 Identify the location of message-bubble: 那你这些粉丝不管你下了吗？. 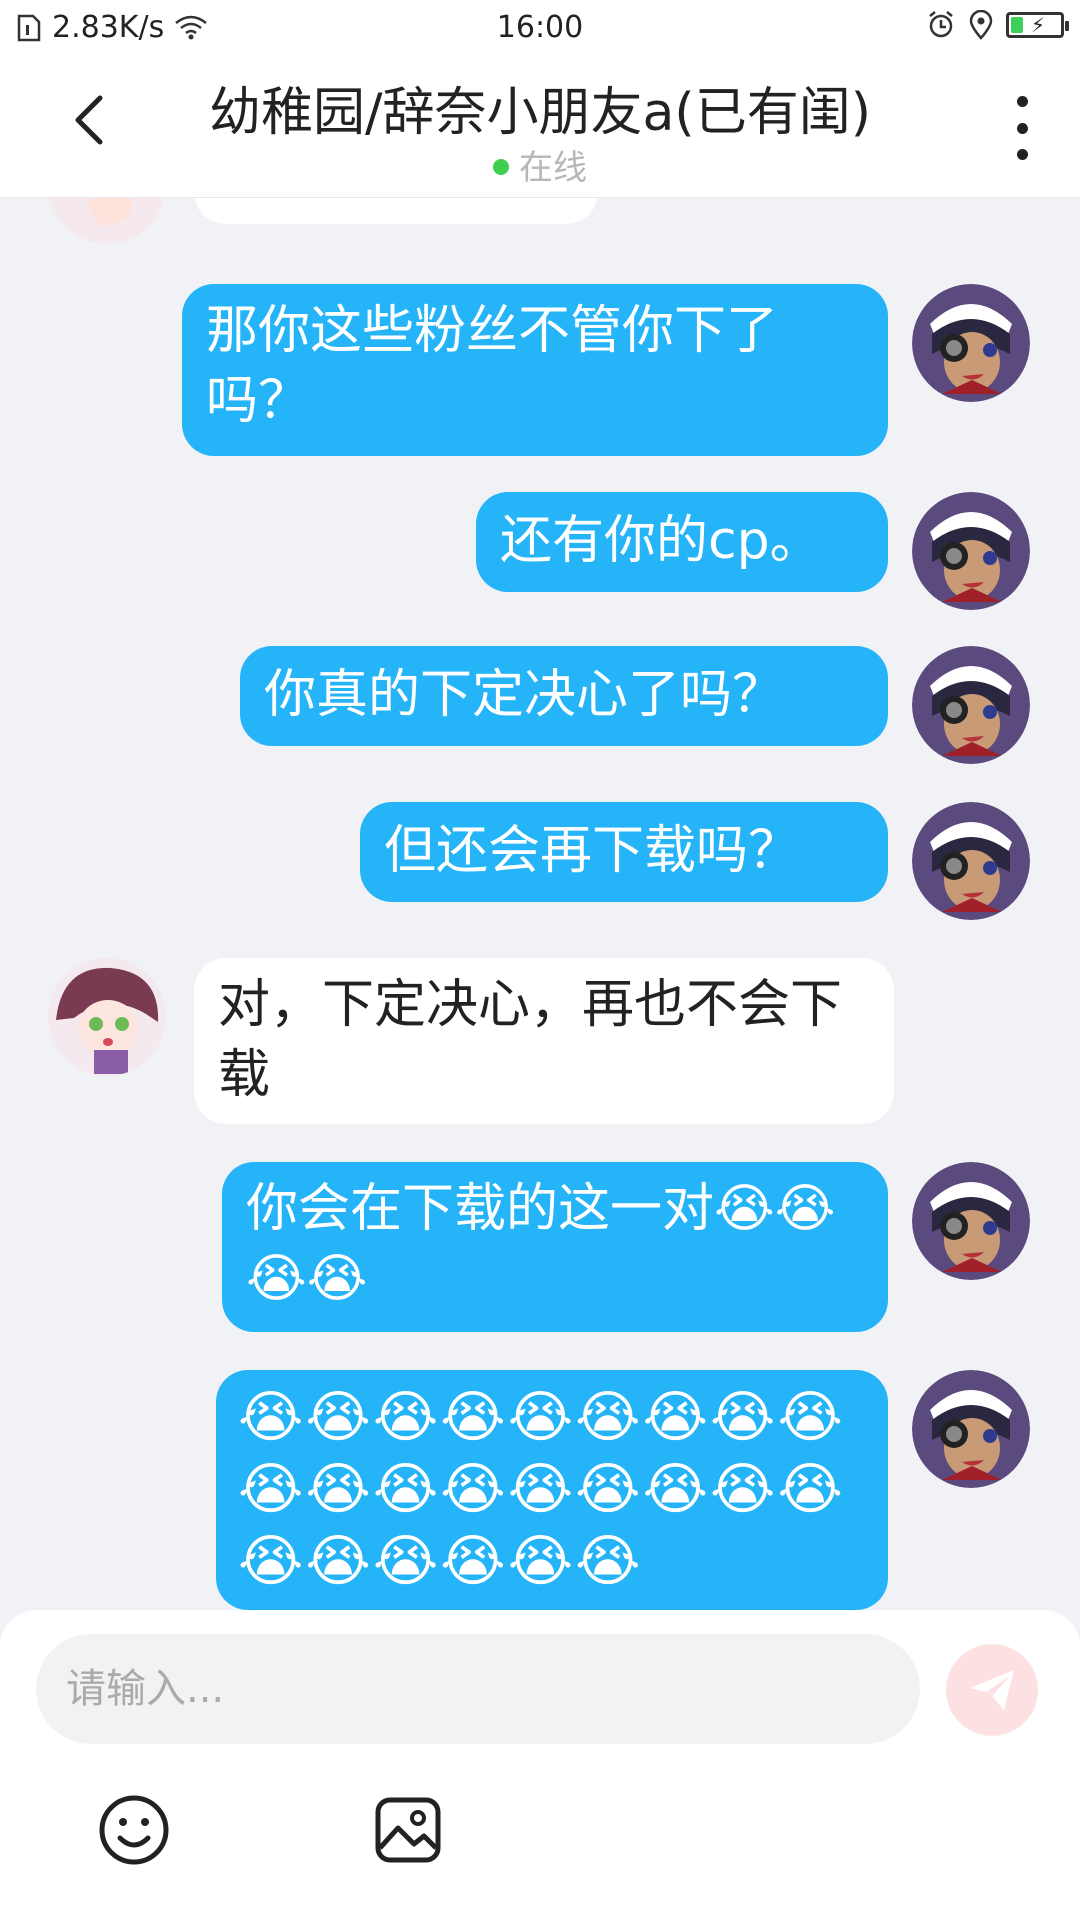
(535, 370).